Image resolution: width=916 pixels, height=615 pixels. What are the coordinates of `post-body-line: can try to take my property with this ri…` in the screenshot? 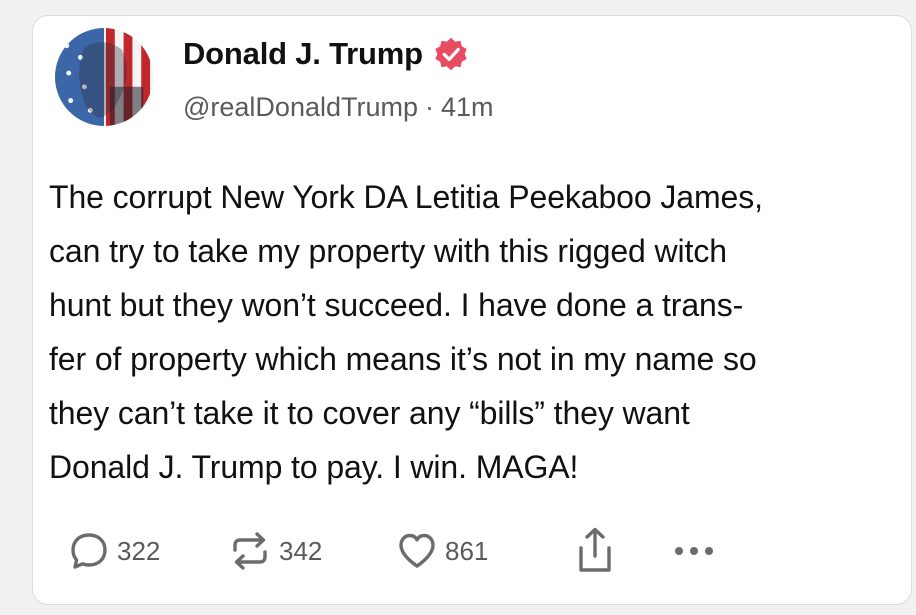 It's located at (388, 251).